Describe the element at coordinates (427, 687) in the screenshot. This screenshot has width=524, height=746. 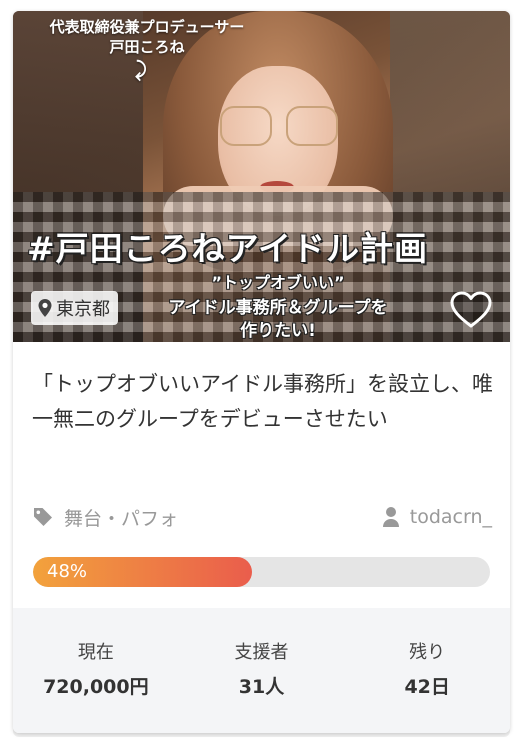
I see `stat-value: 42日` at that location.